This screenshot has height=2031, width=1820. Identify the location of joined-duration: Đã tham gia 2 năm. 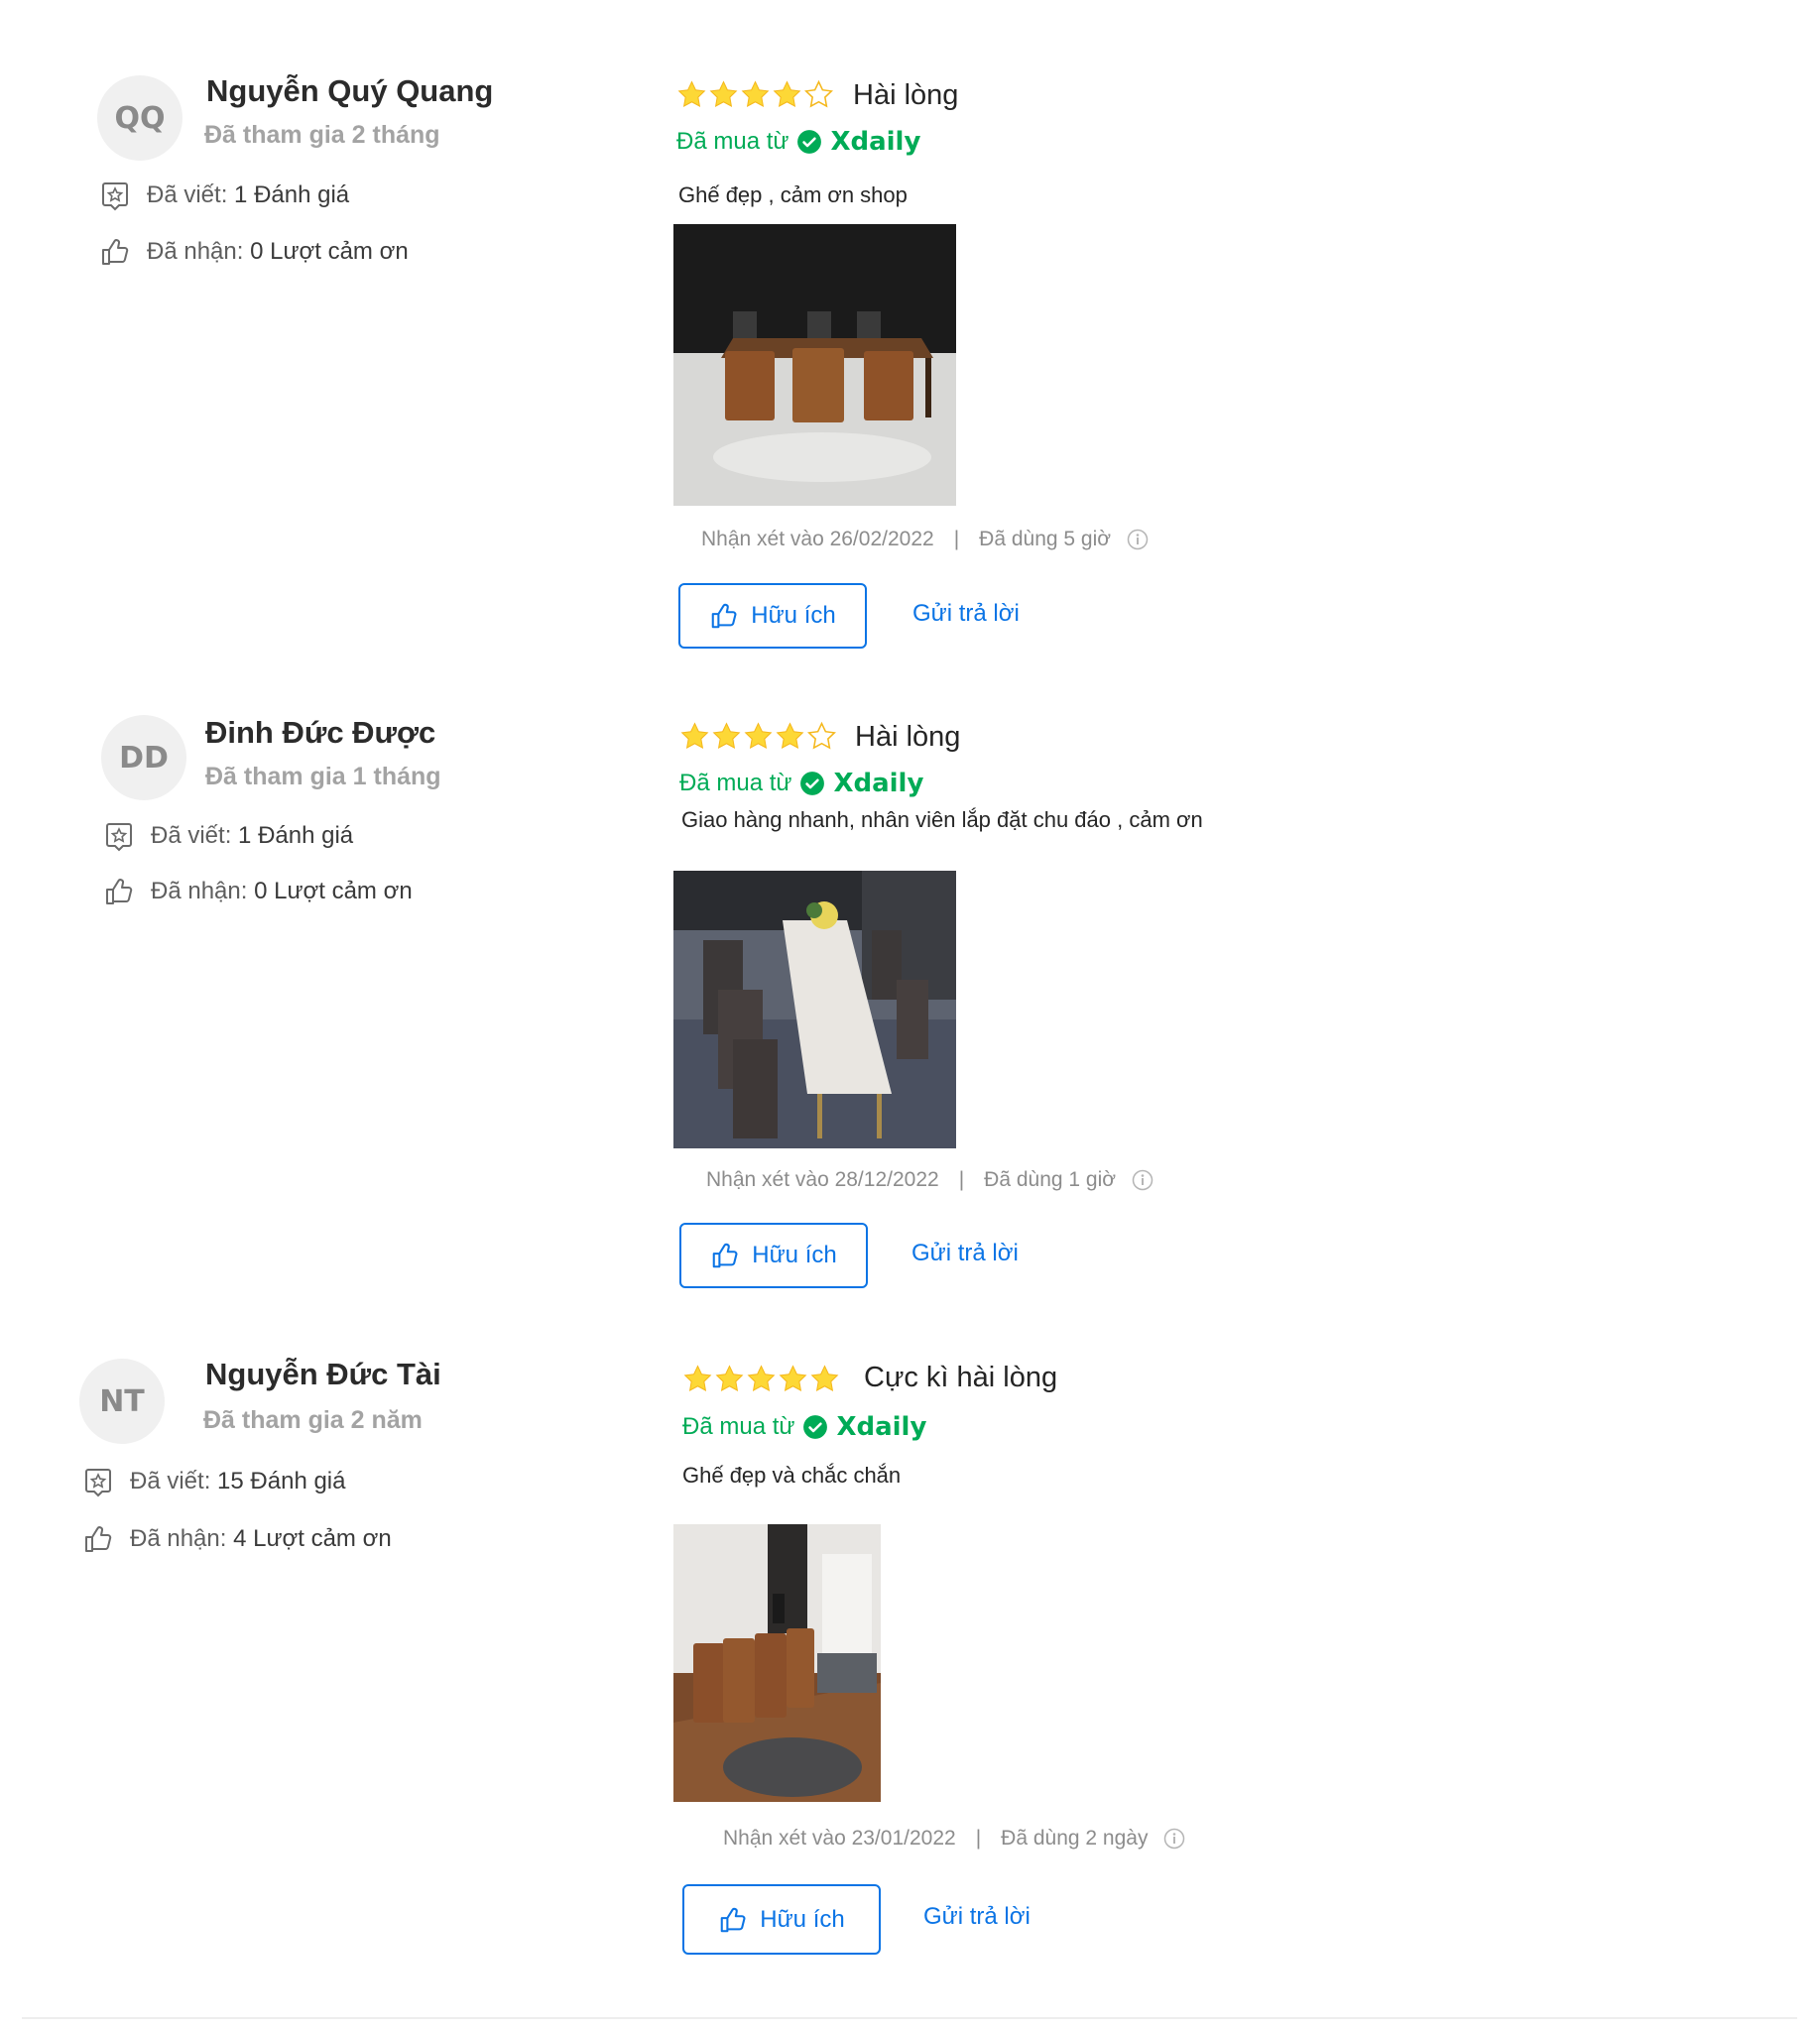
(313, 1420).